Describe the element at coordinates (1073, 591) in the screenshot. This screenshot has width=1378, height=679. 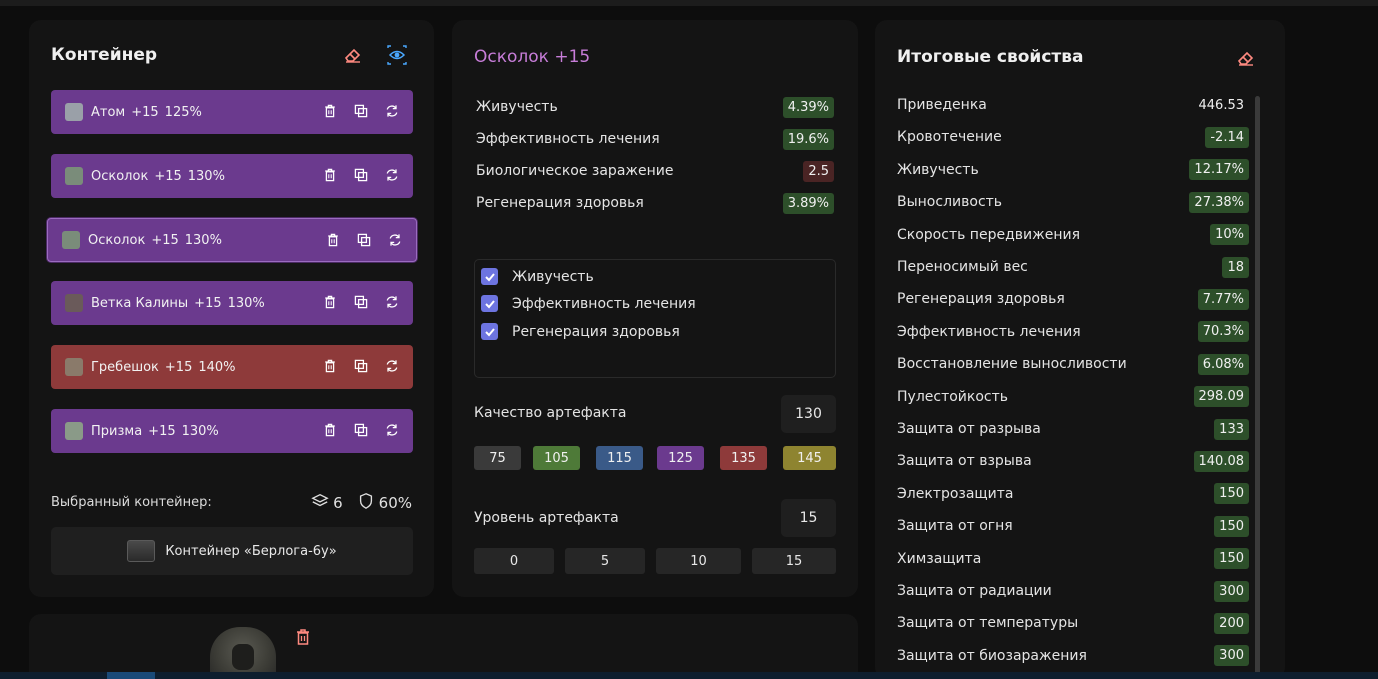
I see `total-property-row: Защита от радиации 300` at that location.